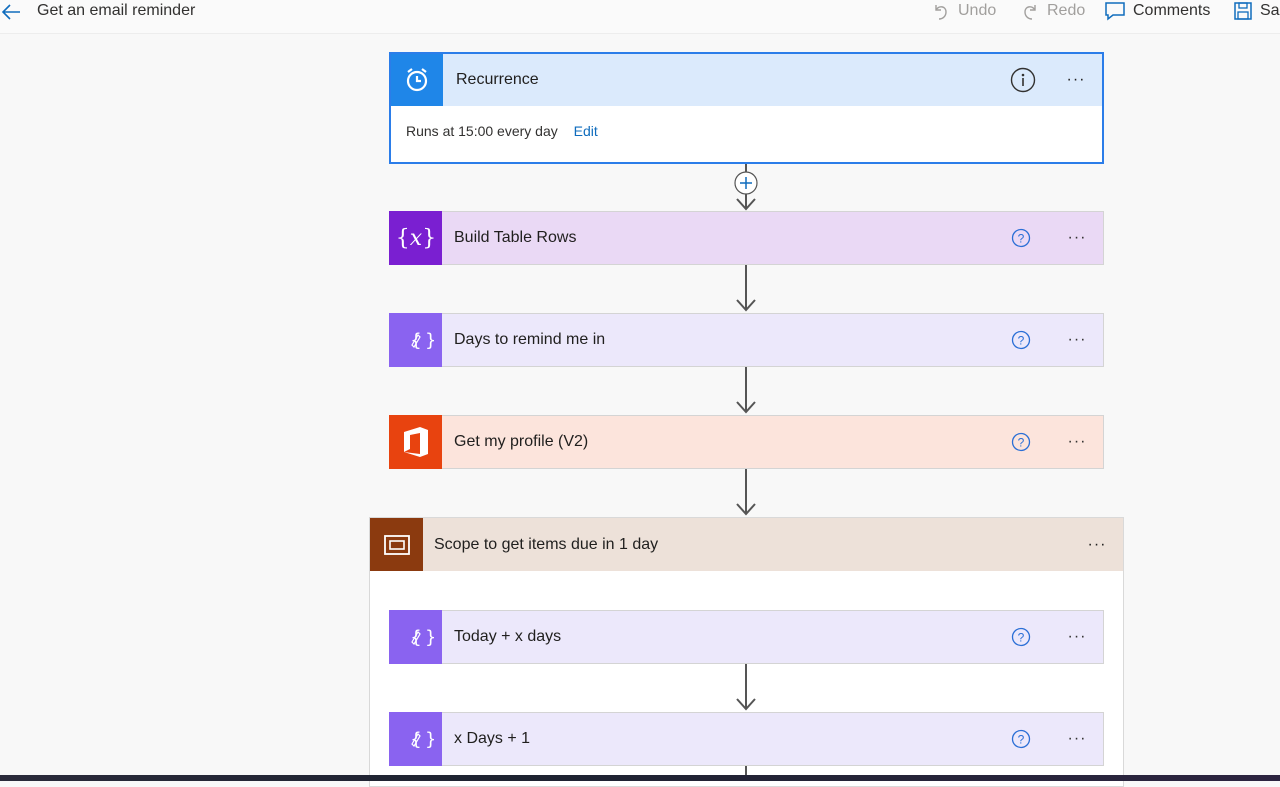  Describe the element at coordinates (746, 238) in the screenshot. I see `step-card-build-table-rows: {𝑥} Build Table Rows ? ···` at that location.